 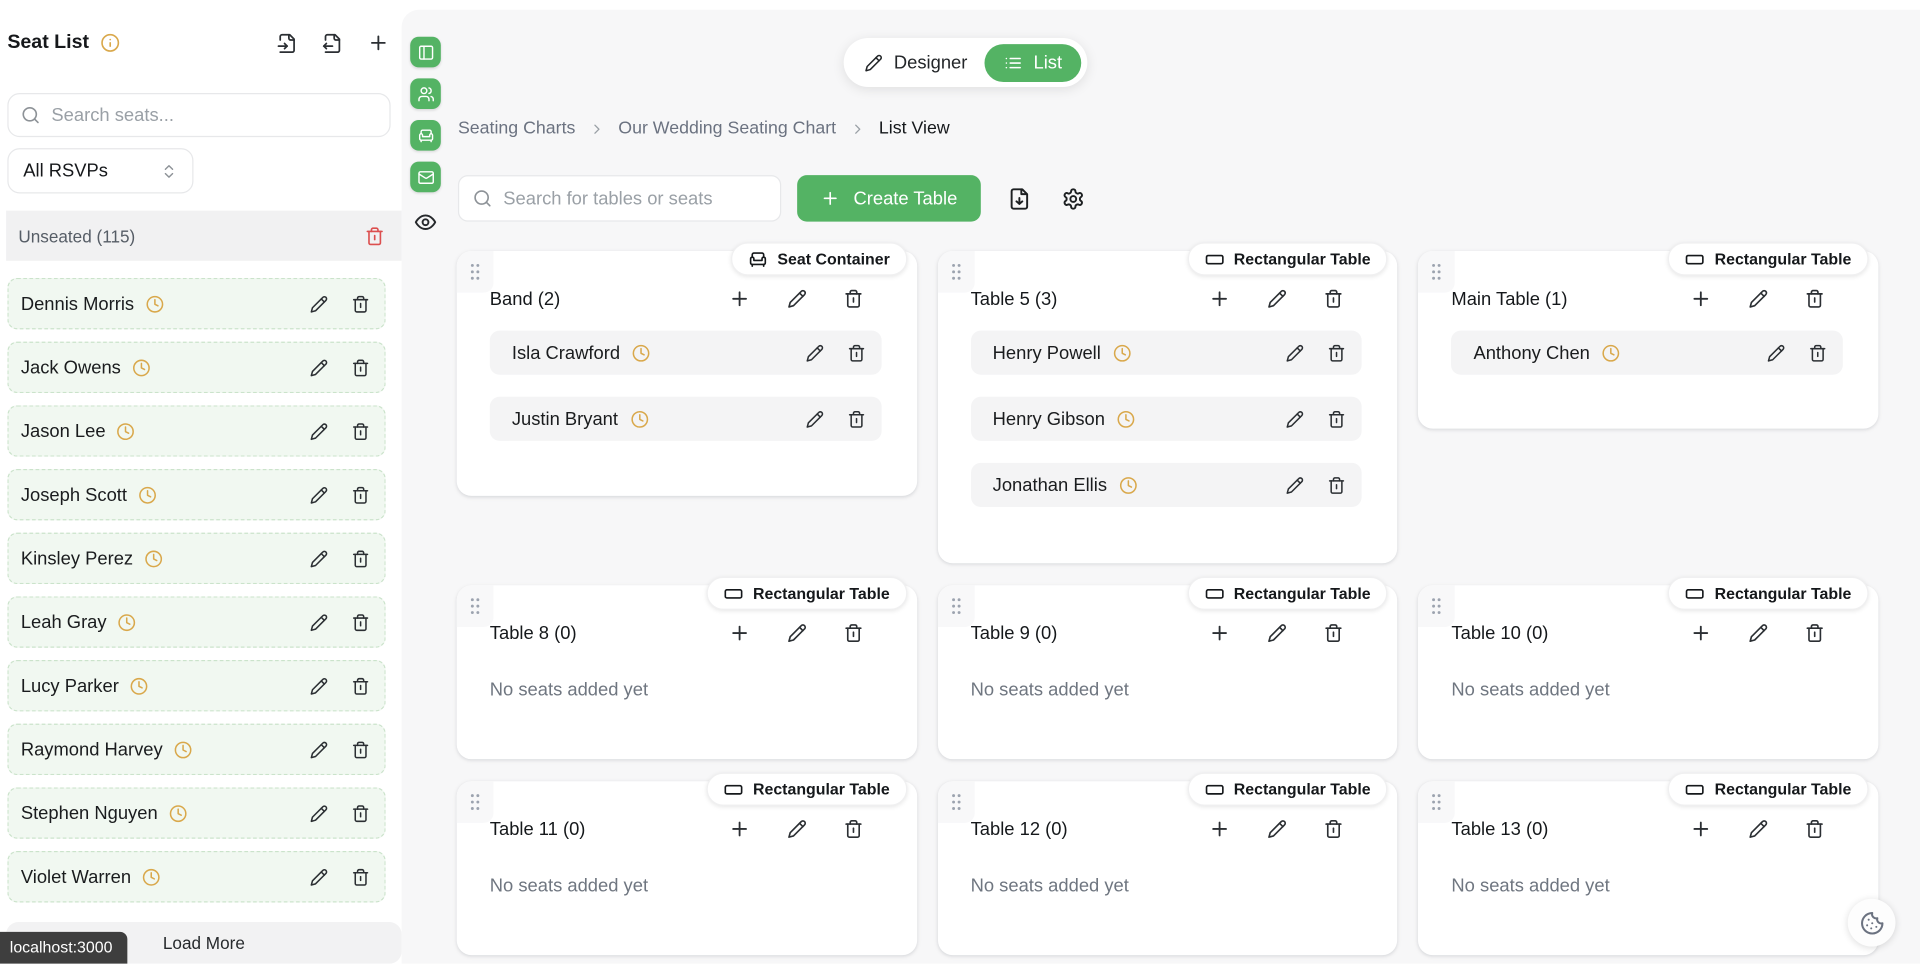 I want to click on guest-row: Jack Owens, so click(x=196, y=367).